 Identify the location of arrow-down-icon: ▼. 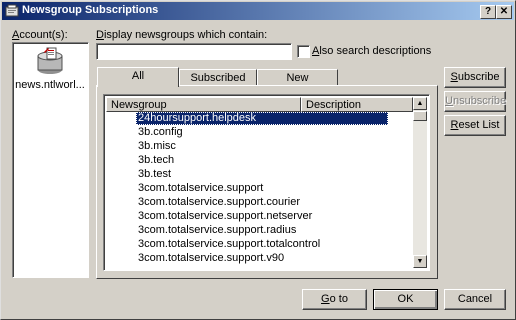
(420, 261).